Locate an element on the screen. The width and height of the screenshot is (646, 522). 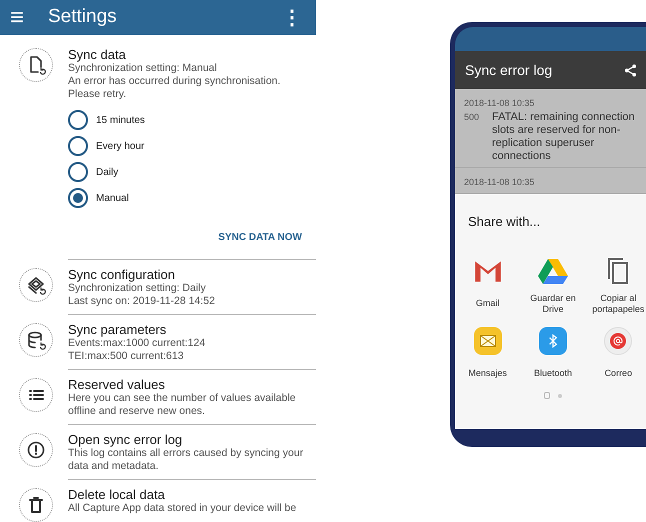
setting-title: Open sync error log is located at coordinates (190, 437).